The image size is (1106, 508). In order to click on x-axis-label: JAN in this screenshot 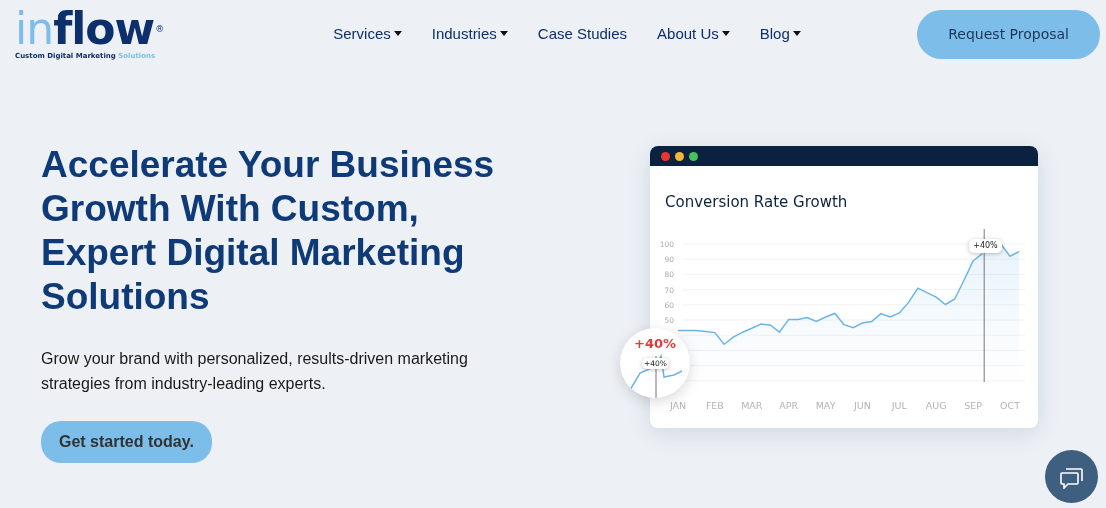, I will do `click(678, 405)`.